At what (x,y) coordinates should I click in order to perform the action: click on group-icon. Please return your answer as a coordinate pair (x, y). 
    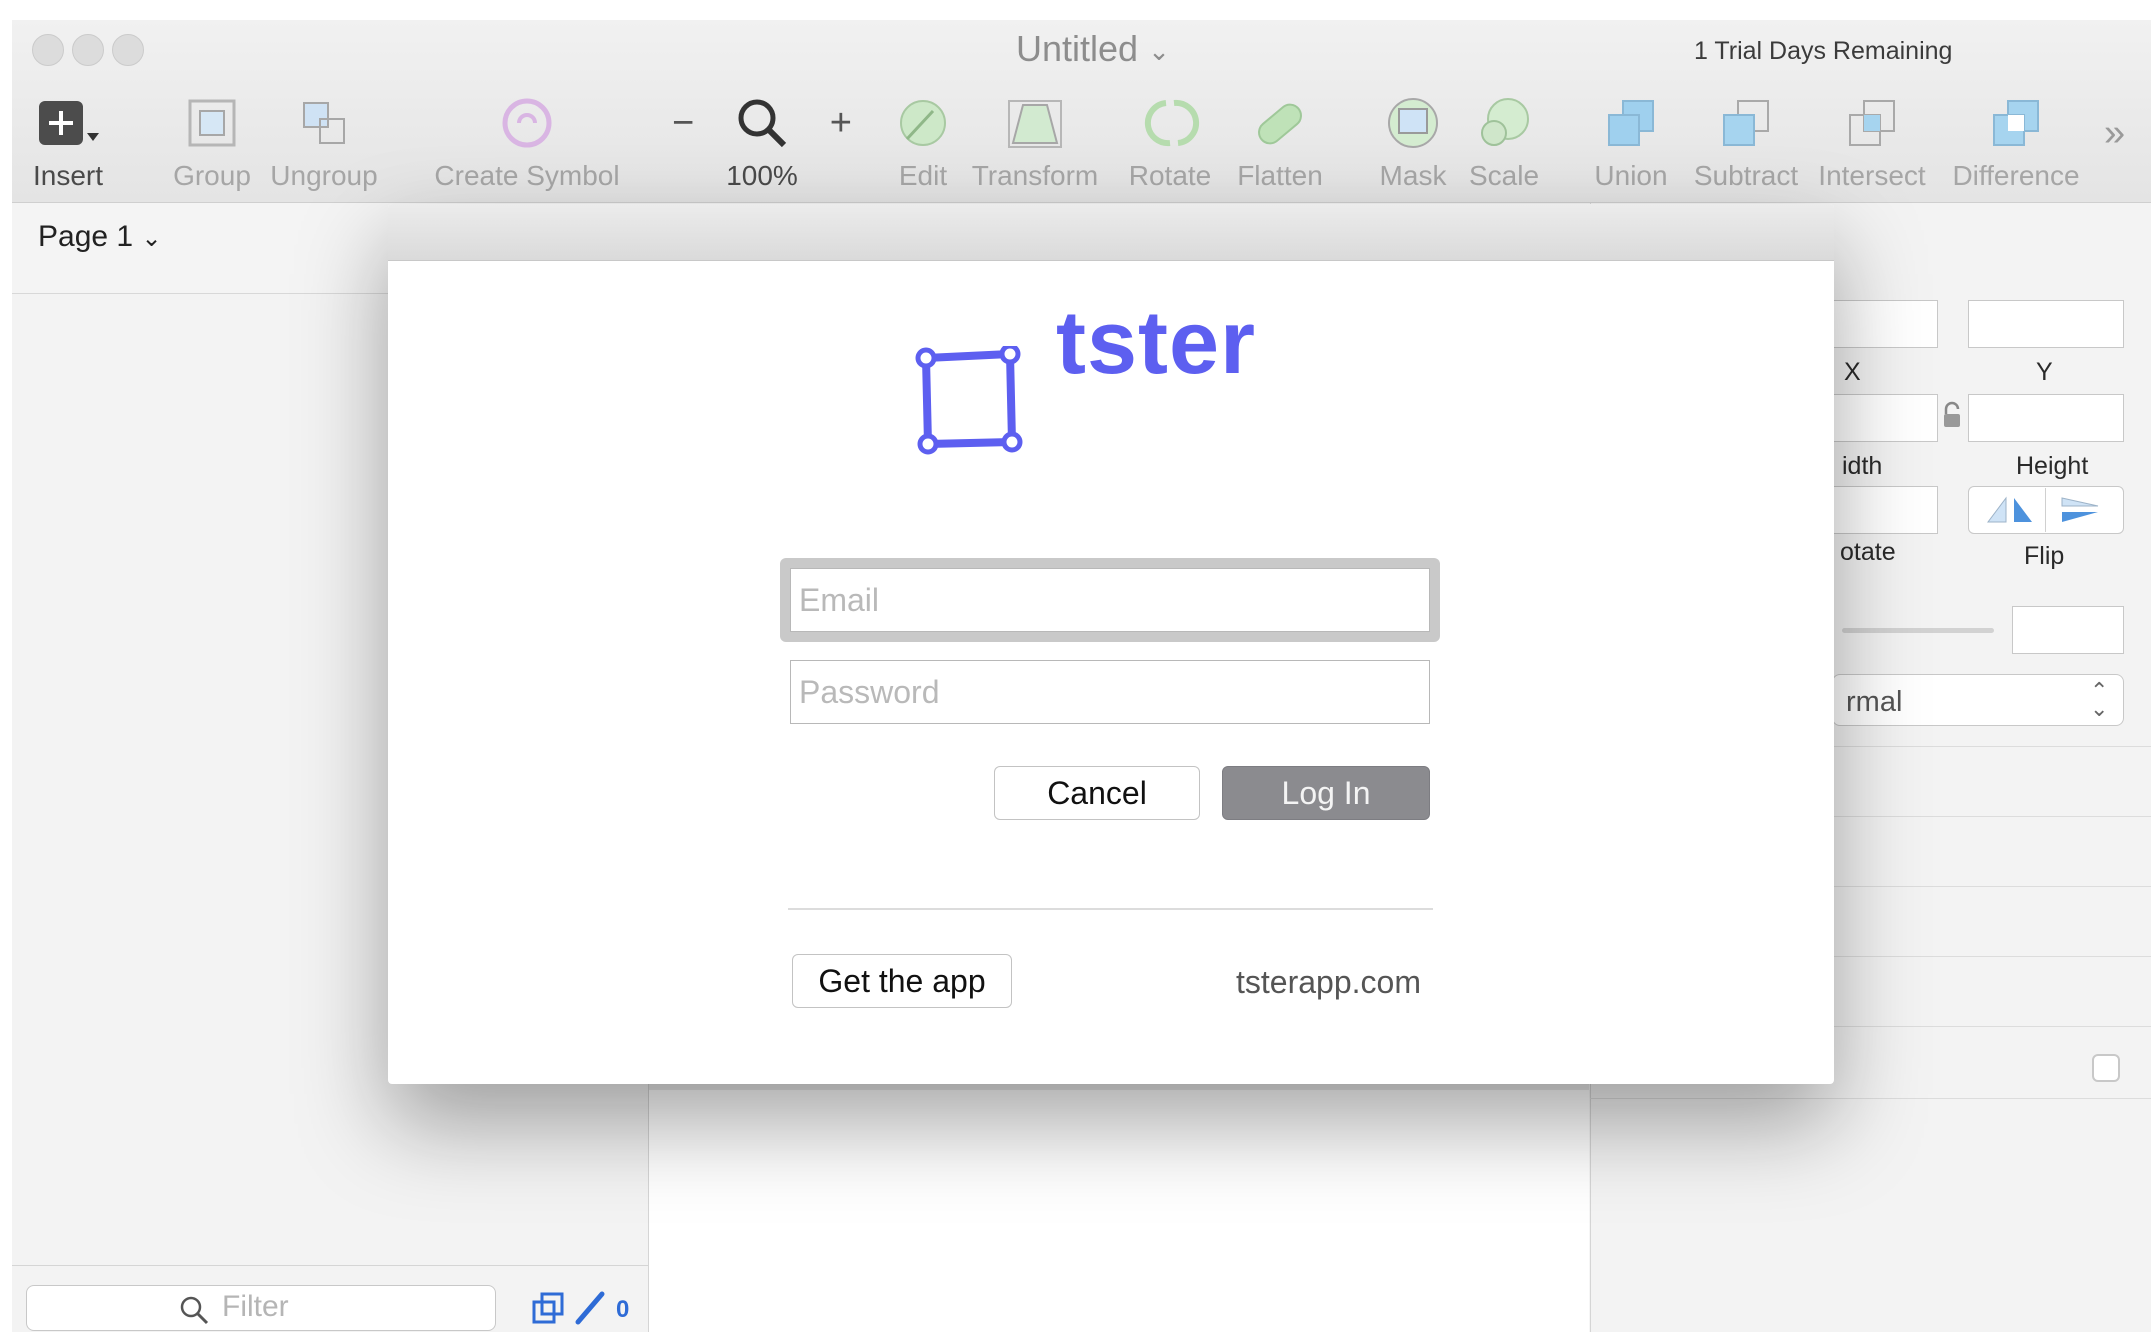
    Looking at the image, I should click on (212, 123).